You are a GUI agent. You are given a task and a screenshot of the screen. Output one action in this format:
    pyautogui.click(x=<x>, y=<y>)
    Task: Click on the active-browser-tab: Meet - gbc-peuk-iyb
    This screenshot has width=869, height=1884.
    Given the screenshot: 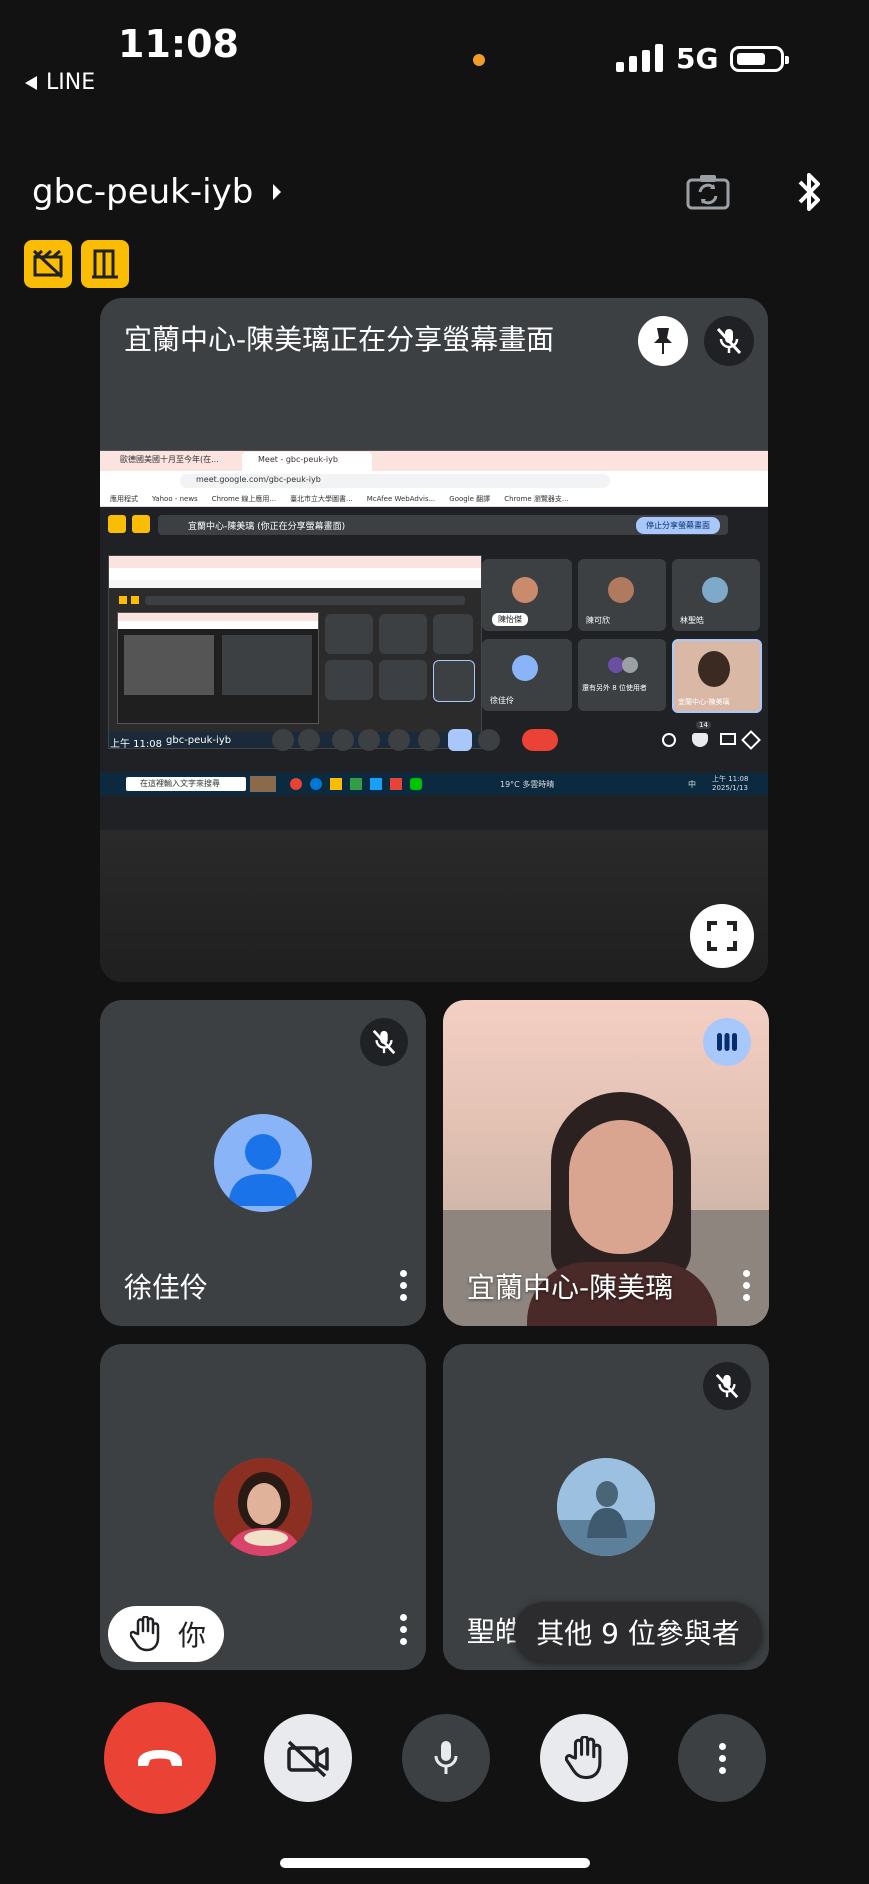 What is the action you would take?
    pyautogui.click(x=307, y=461)
    